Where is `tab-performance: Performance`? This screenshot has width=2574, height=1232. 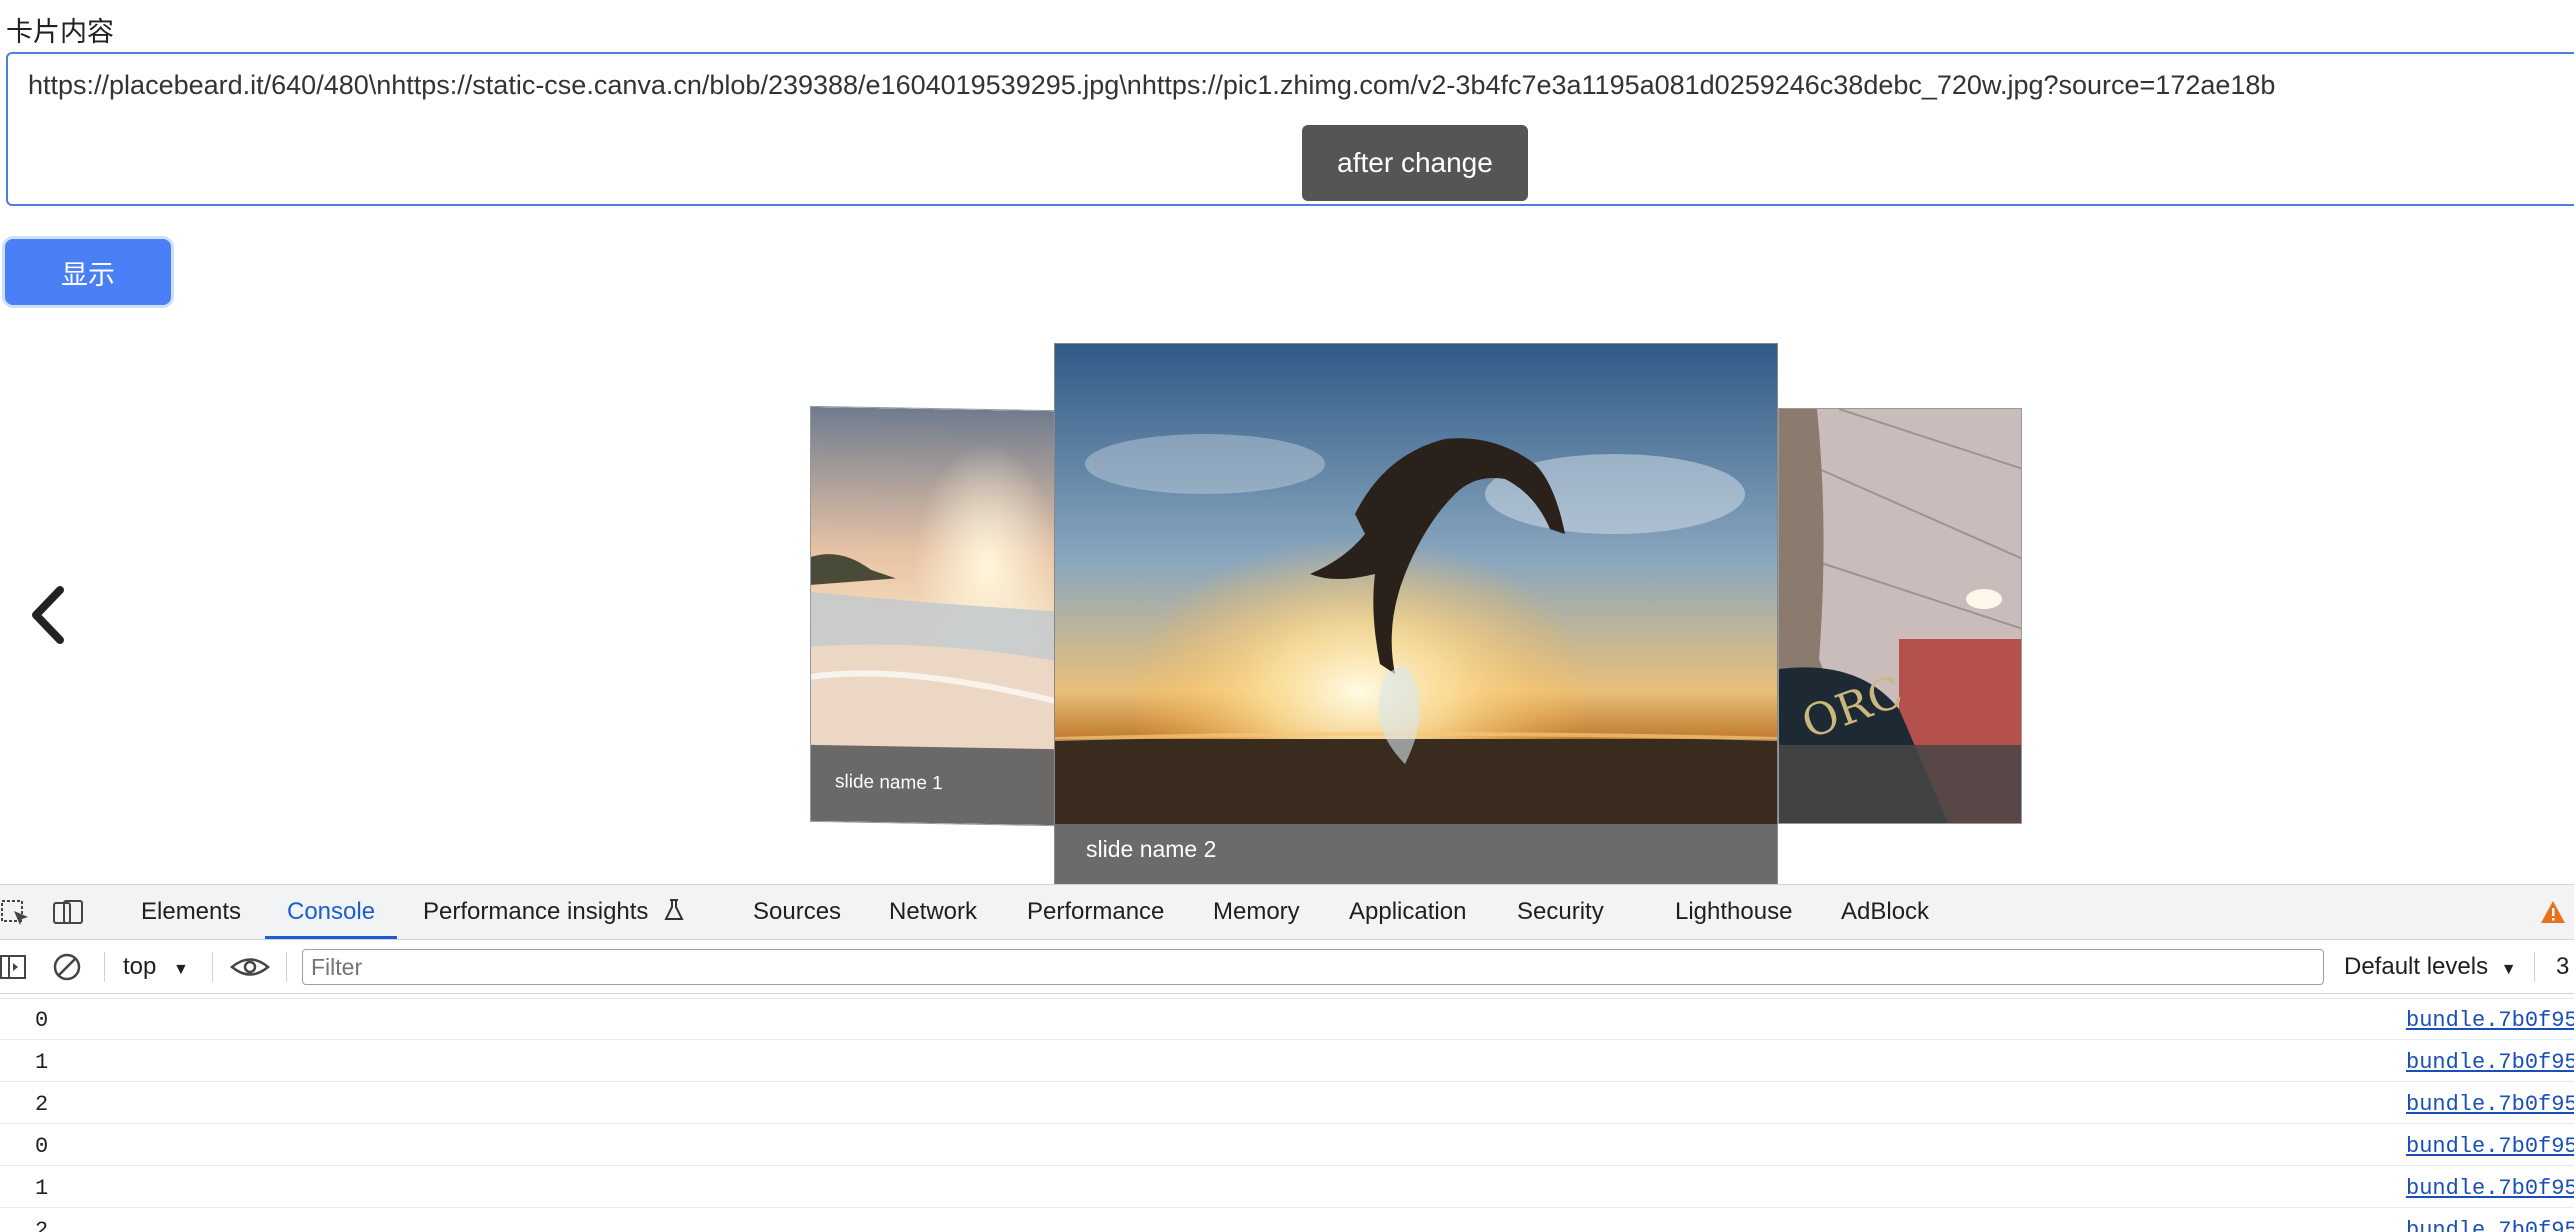 tab-performance: Performance is located at coordinates (1095, 912).